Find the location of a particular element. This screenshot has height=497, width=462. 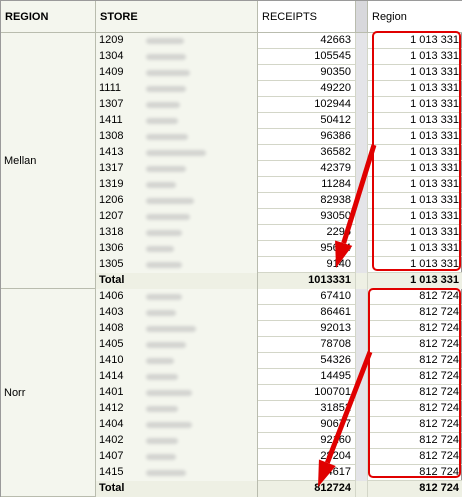

header-store: STORE is located at coordinates (177, 17).